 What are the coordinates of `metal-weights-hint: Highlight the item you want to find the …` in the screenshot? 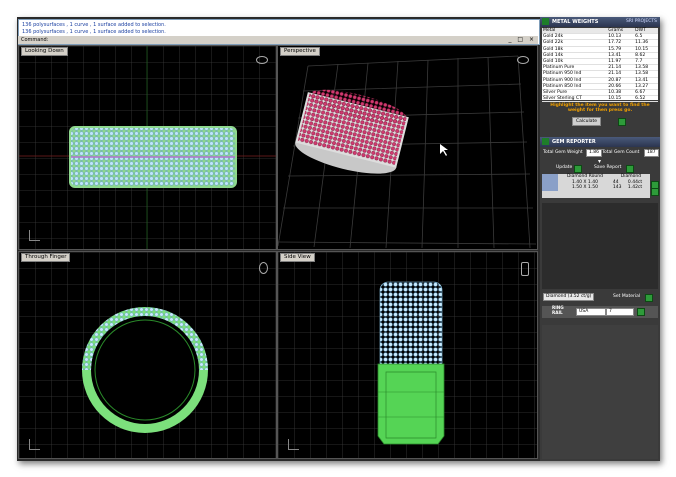 It's located at (600, 108).